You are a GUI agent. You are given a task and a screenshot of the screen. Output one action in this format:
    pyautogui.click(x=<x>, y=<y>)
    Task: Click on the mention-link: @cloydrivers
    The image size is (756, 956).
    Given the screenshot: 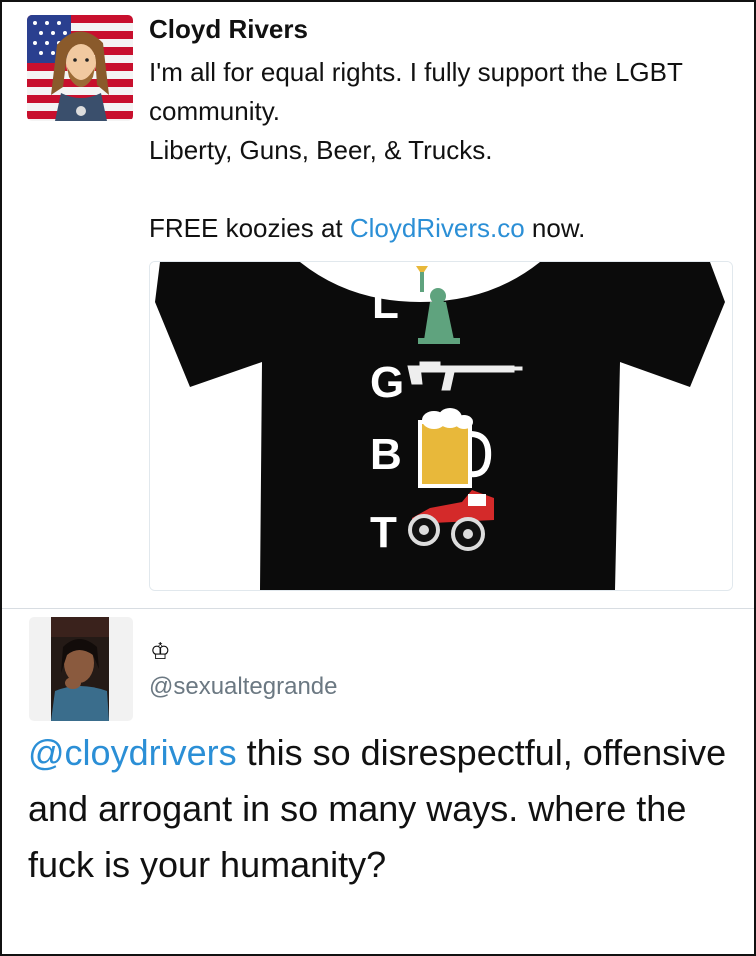 What is the action you would take?
    pyautogui.click(x=132, y=752)
    